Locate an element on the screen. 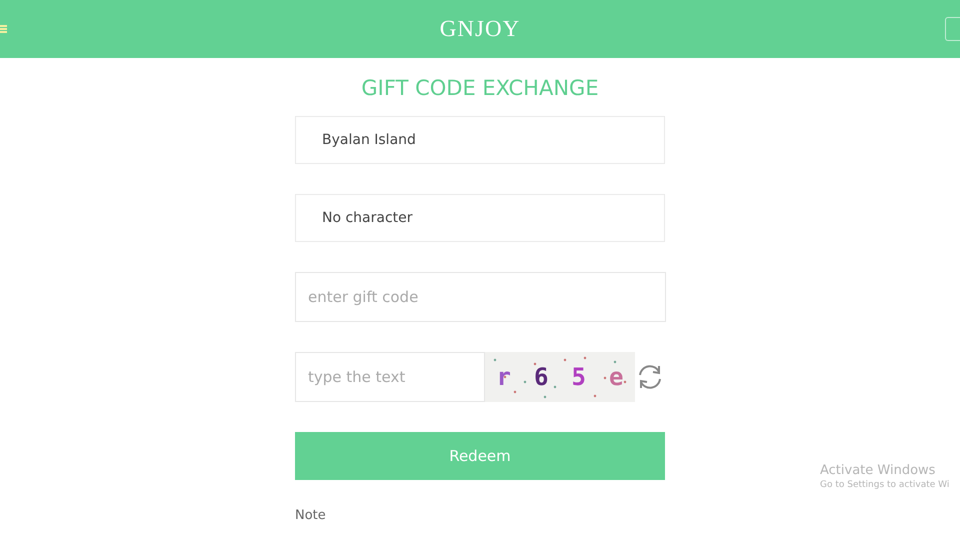 This screenshot has height=540, width=960. menu-icon is located at coordinates (3, 29).